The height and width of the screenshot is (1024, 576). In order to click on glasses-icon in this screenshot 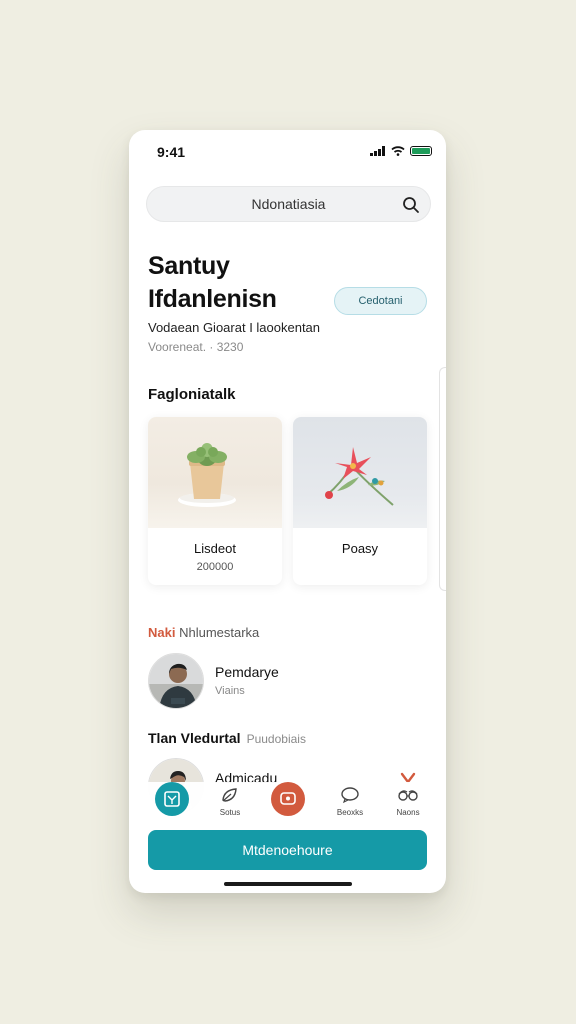, I will do `click(408, 795)`.